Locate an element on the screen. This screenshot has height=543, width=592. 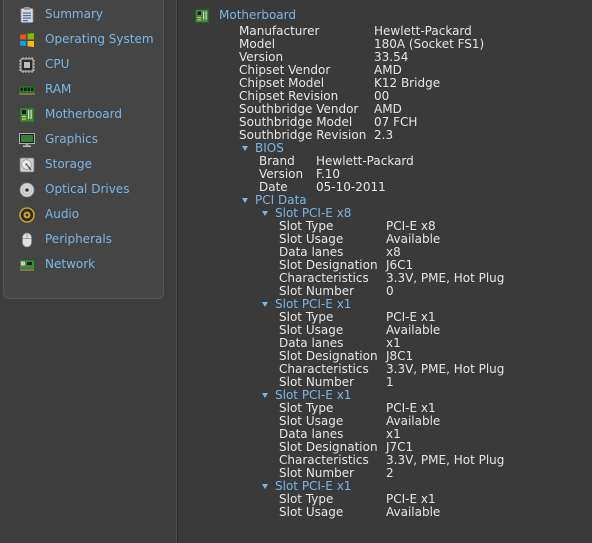
sidebar-item-label: Network is located at coordinates (70, 264).